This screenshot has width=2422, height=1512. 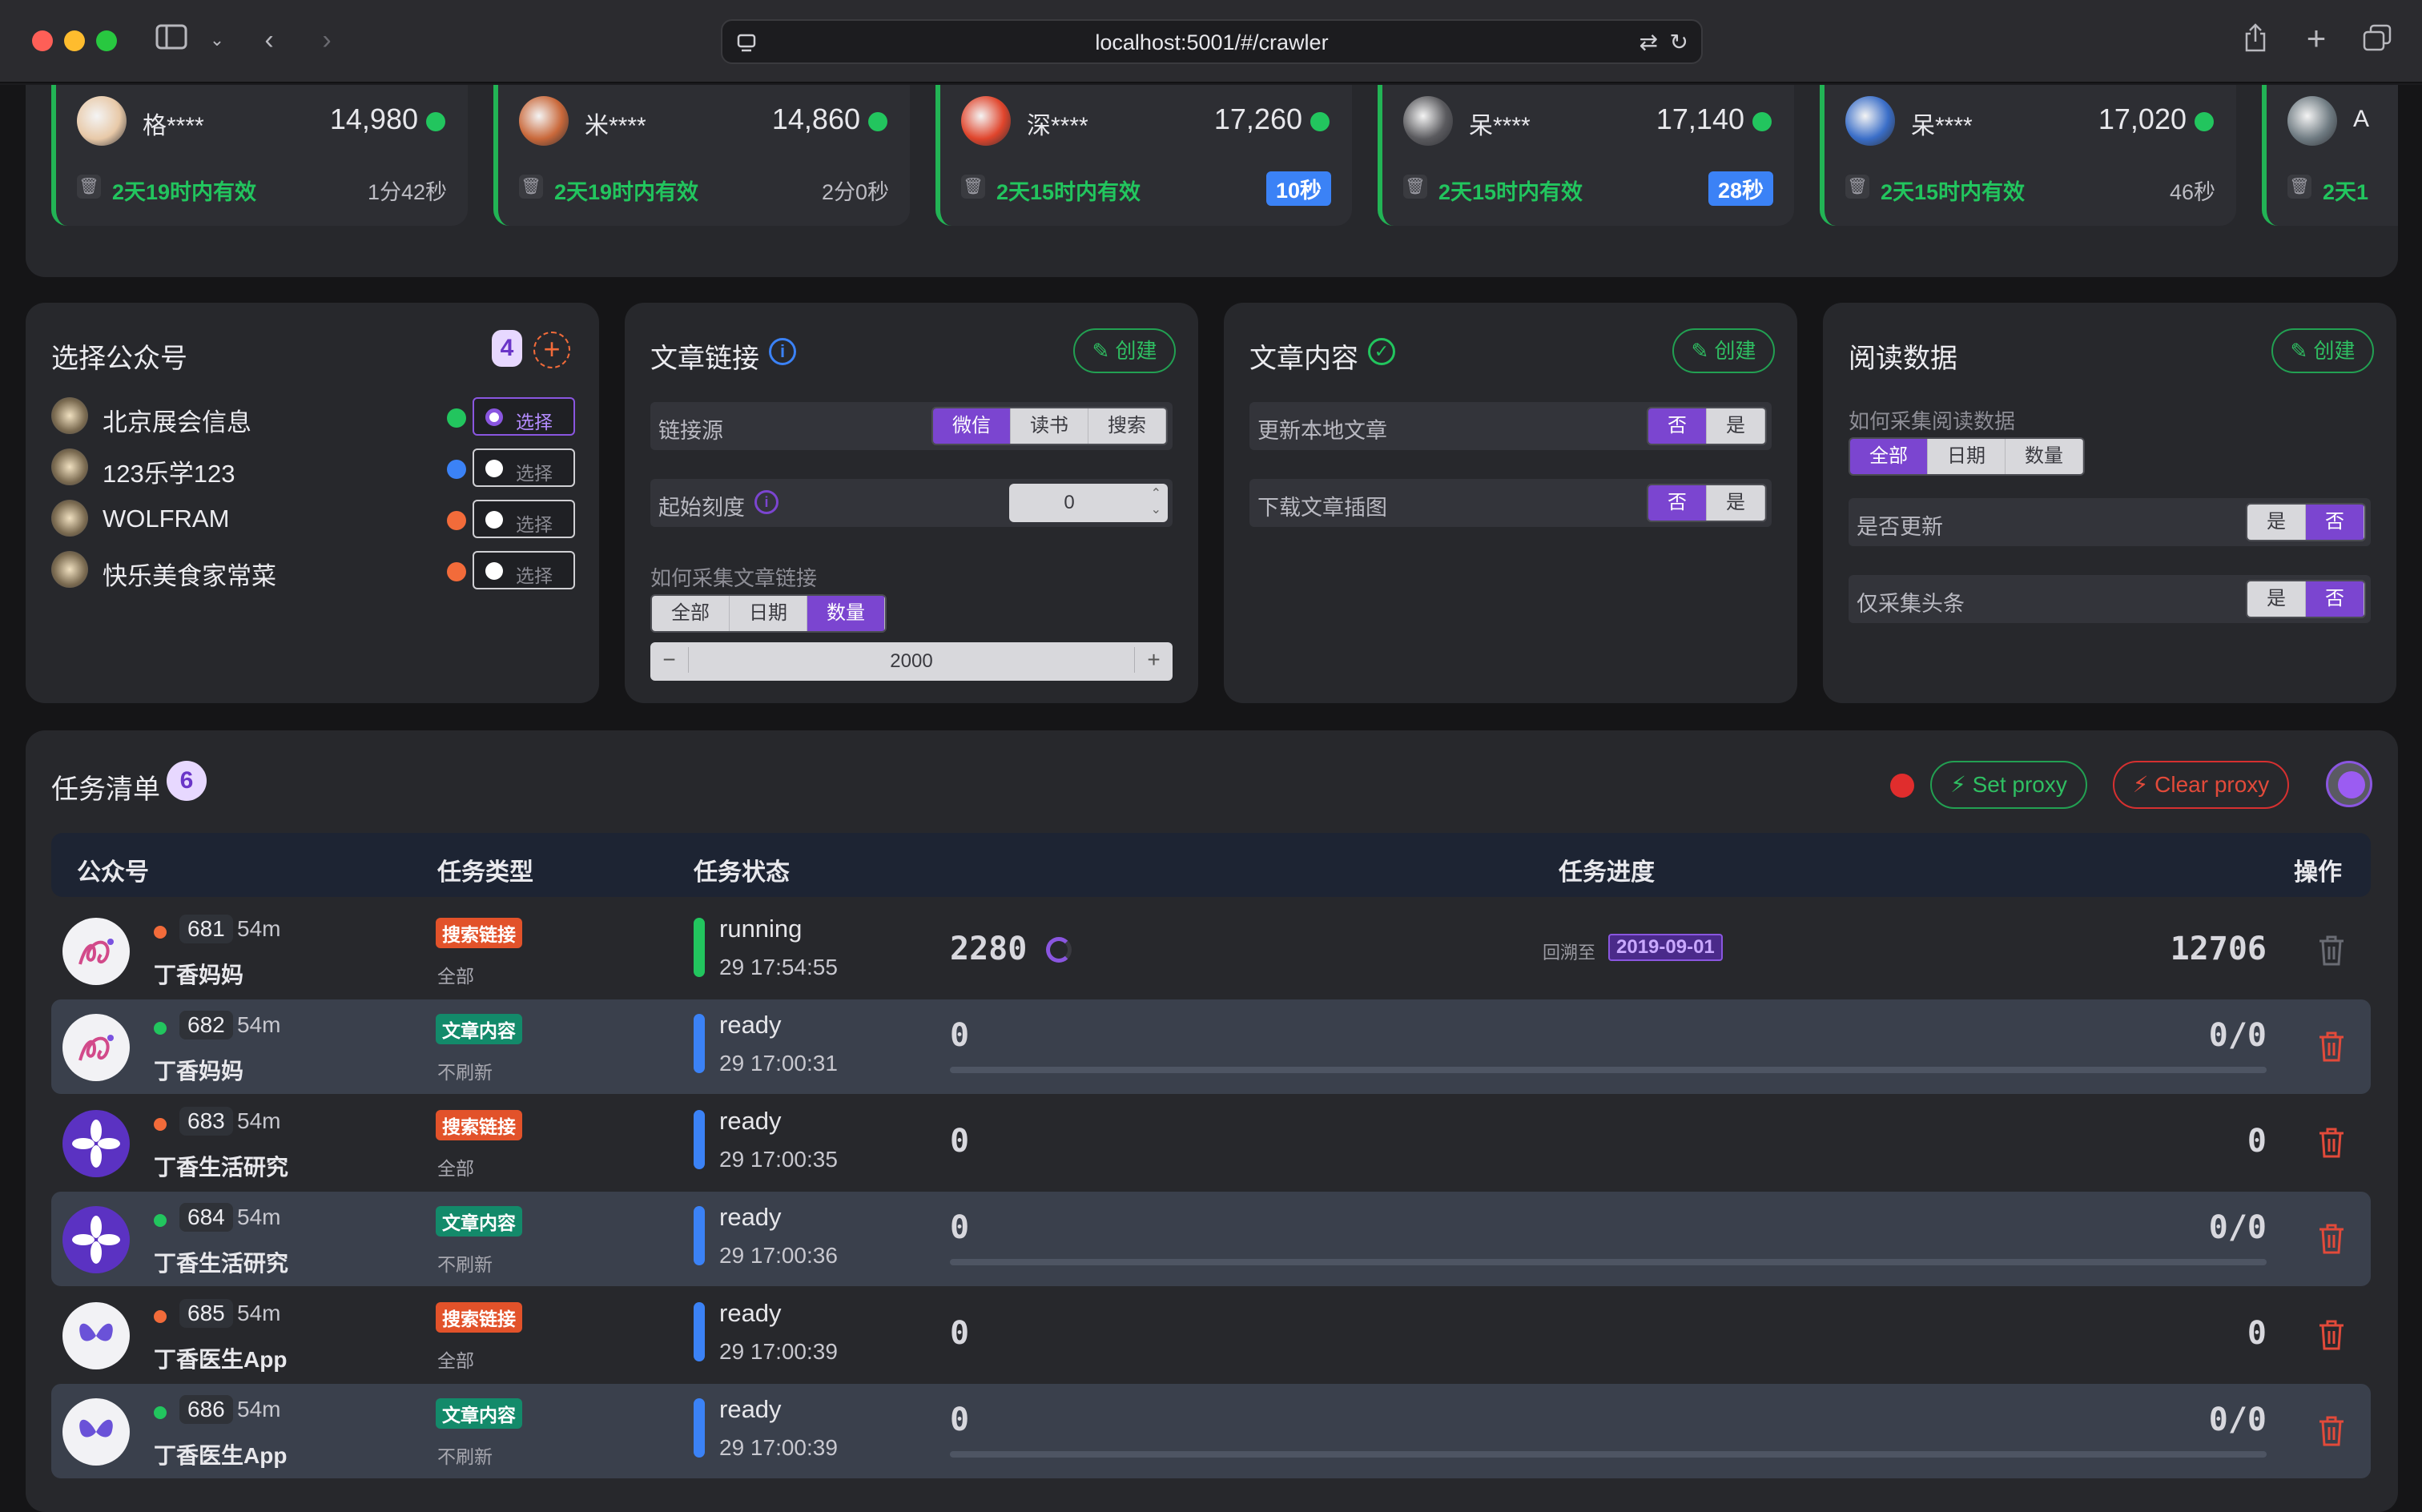 What do you see at coordinates (2255, 41) in the screenshot?
I see `share-icon` at bounding box center [2255, 41].